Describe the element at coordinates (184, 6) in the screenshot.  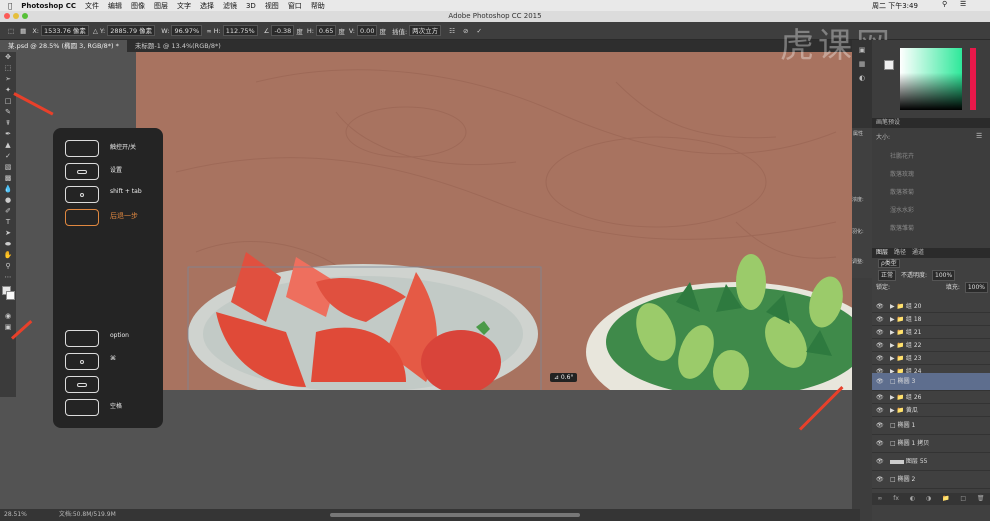
I see `menu-type: 文字` at that location.